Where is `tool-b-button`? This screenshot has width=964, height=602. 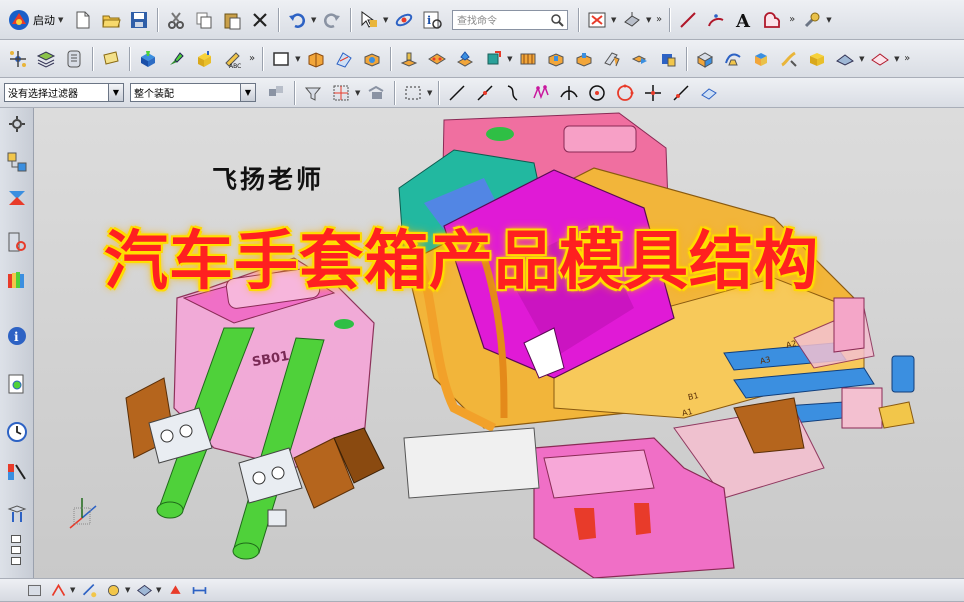 tool-b-button is located at coordinates (58, 590).